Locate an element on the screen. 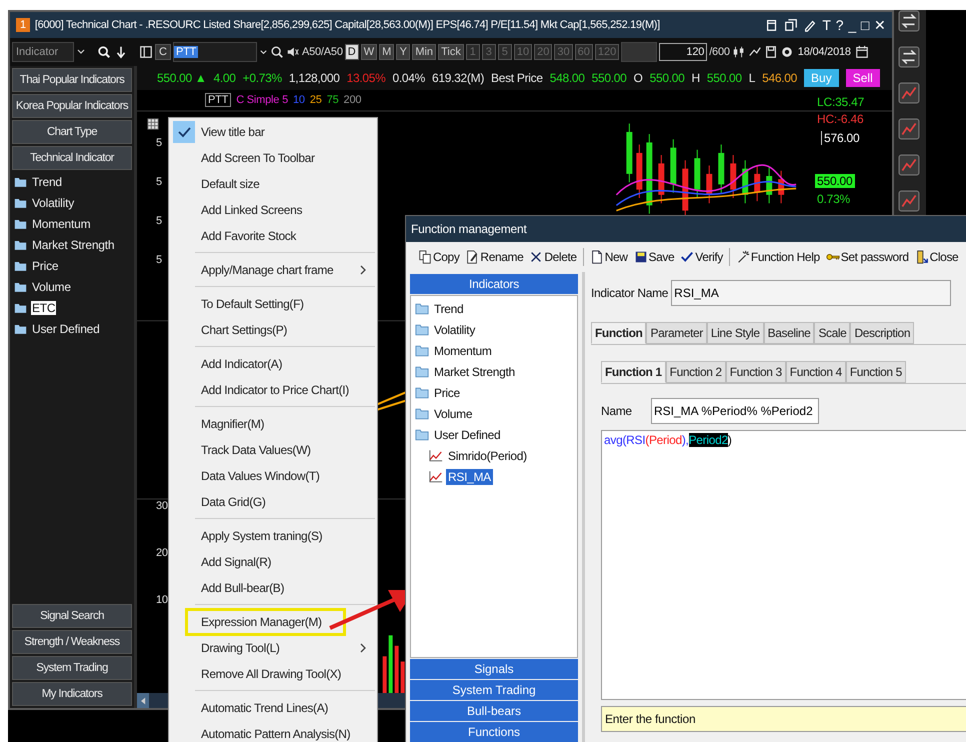  menu-item: Apply/Manage chart frame is located at coordinates (267, 270).